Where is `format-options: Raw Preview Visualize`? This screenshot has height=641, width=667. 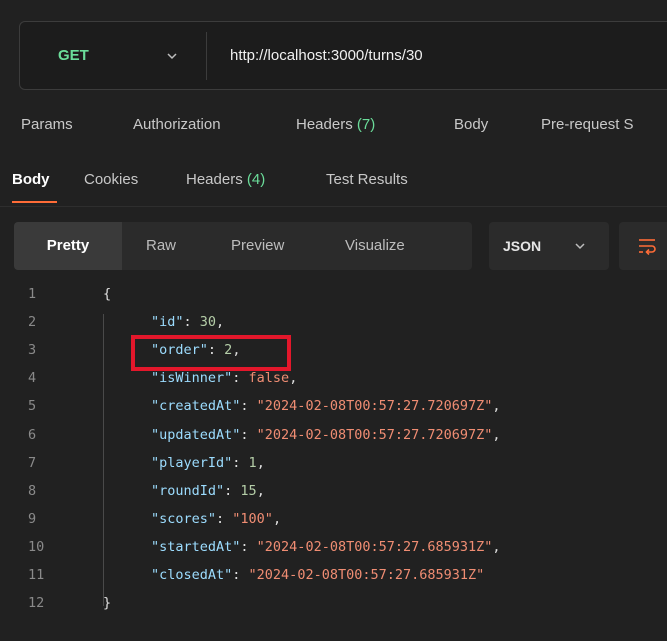
format-options: Raw Preview Visualize is located at coordinates (297, 246).